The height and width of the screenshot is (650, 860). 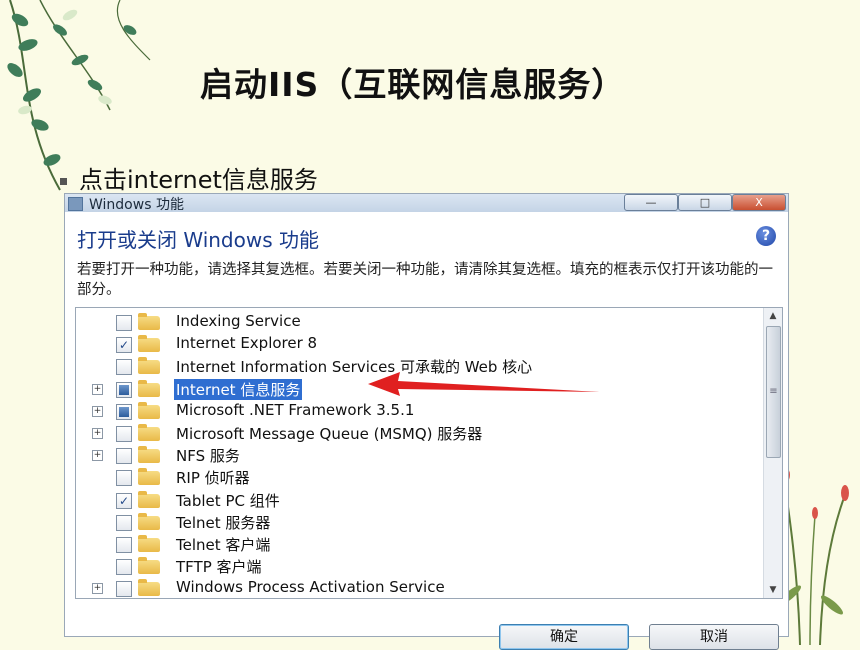 What do you see at coordinates (63, 181) in the screenshot?
I see `bullet-dot` at bounding box center [63, 181].